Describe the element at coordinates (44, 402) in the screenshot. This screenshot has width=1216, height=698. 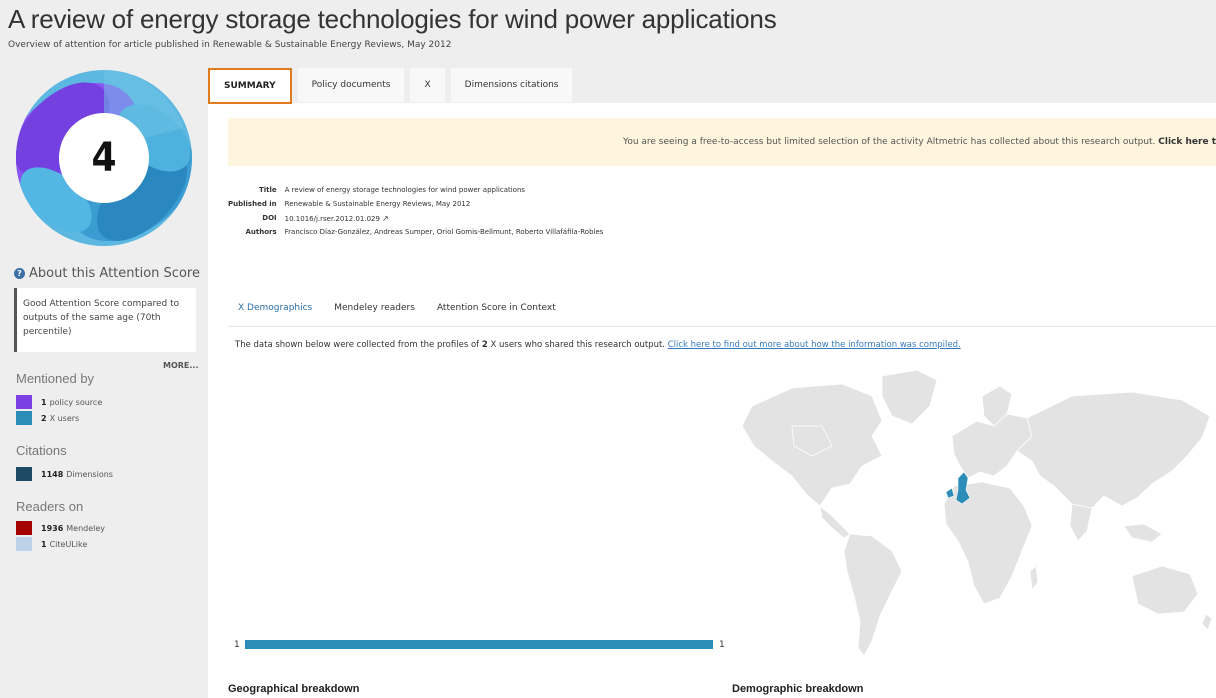
I see `policy-count: 1` at that location.